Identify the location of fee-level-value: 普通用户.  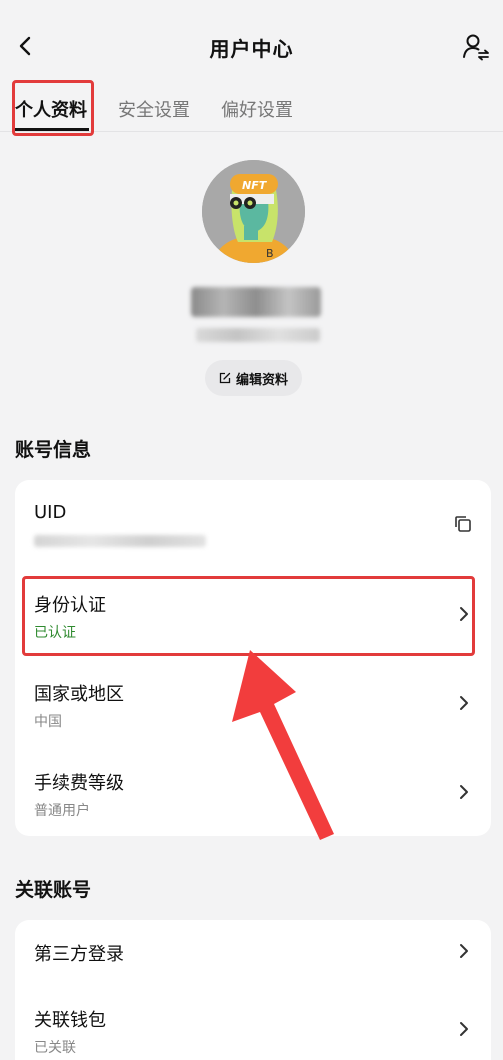
(62, 811).